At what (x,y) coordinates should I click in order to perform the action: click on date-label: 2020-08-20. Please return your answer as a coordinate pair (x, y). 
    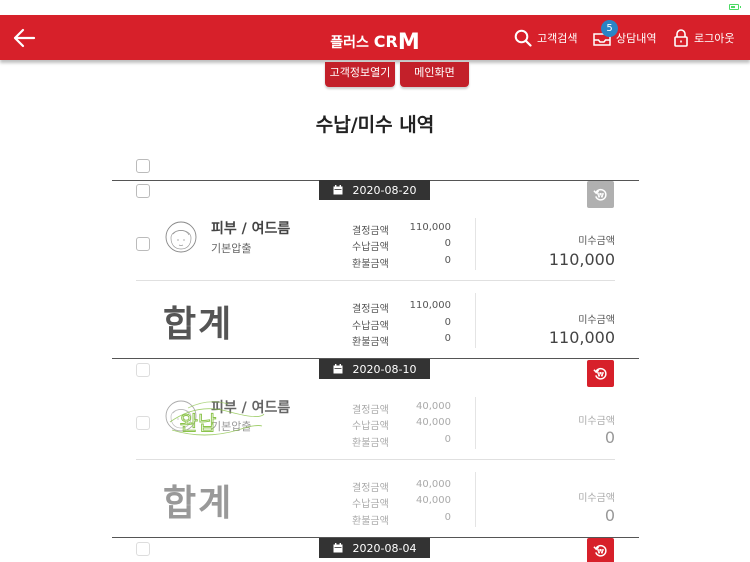
    Looking at the image, I should click on (374, 190).